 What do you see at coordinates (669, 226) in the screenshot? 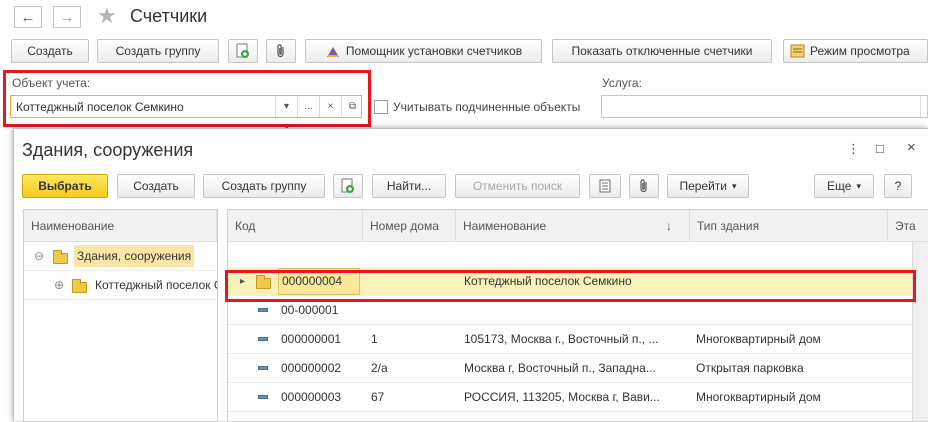
I see `sort-desc-icon: ↓` at bounding box center [669, 226].